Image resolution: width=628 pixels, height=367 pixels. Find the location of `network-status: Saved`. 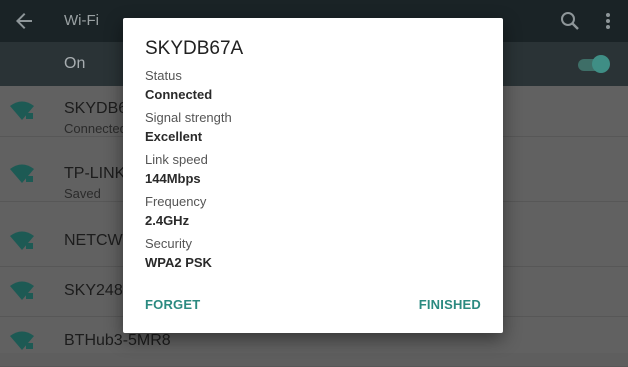

network-status: Saved is located at coordinates (82, 193).